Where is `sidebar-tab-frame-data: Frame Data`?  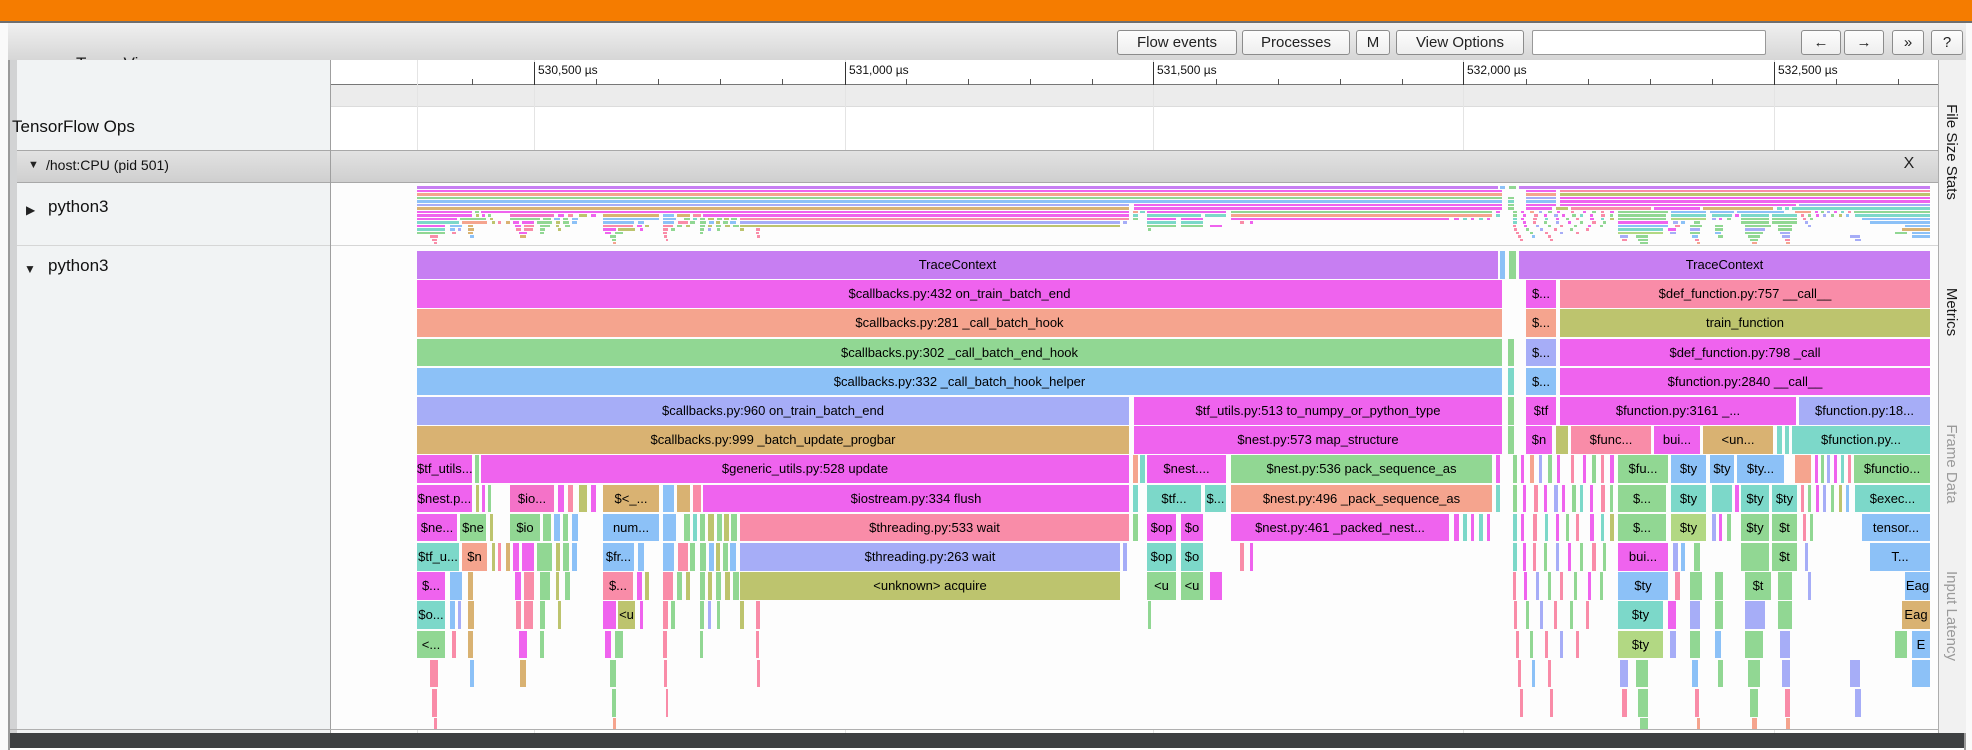
sidebar-tab-frame-data: Frame Data is located at coordinates (1951, 463).